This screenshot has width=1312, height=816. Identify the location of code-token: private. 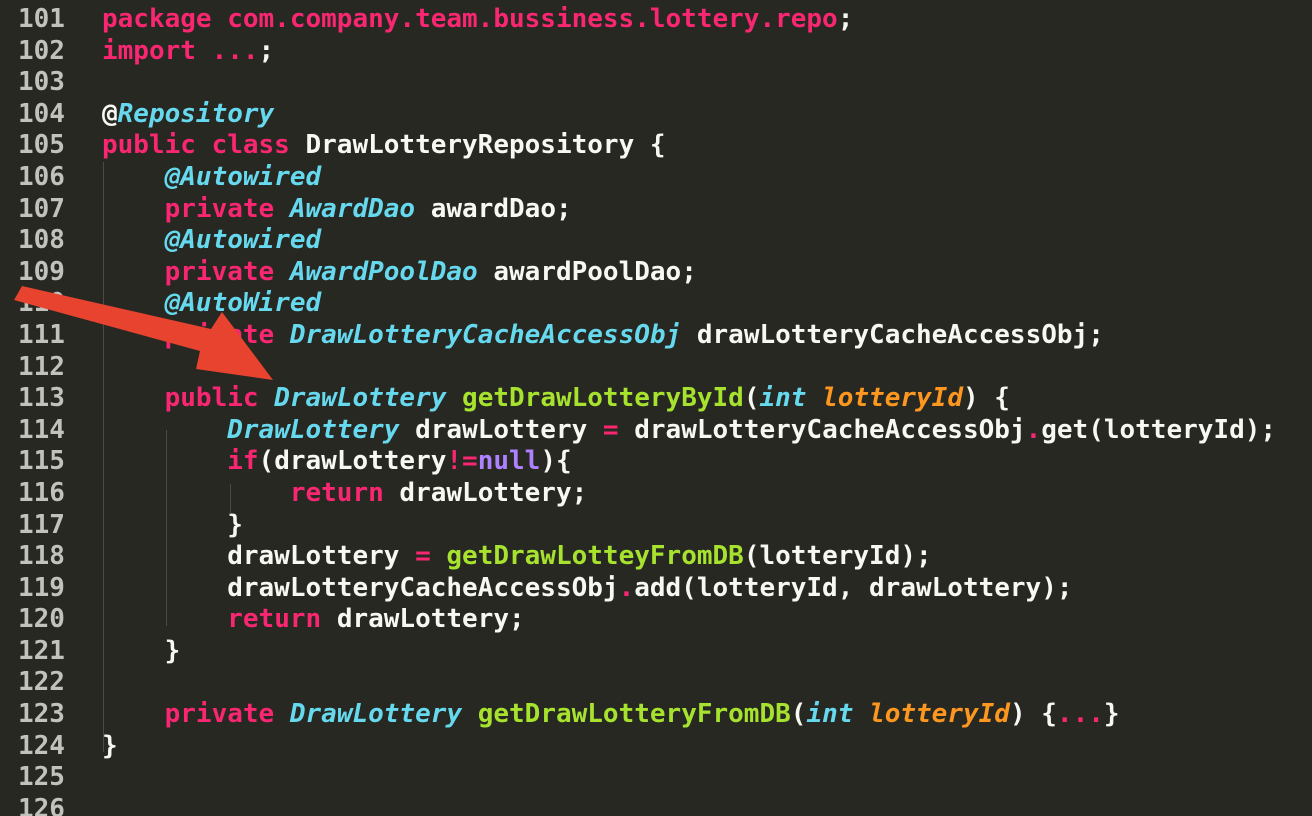
(227, 334).